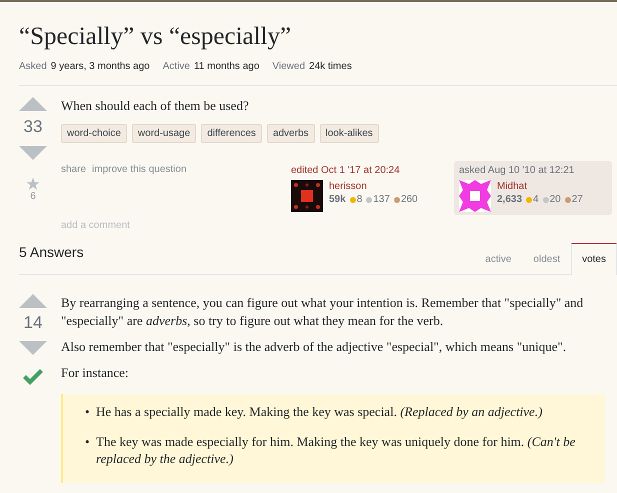 This screenshot has height=493, width=617. I want to click on meta-value: 11 months ago, so click(227, 67).